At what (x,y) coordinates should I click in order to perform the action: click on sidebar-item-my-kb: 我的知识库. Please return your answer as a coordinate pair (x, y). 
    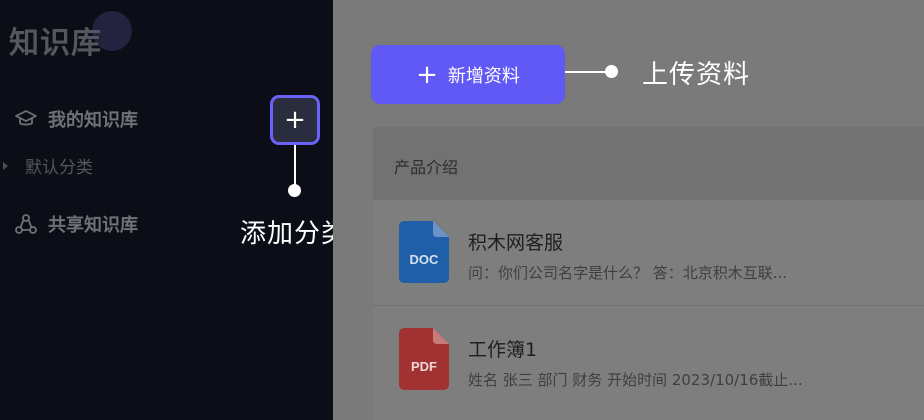
    Looking at the image, I should click on (76, 119).